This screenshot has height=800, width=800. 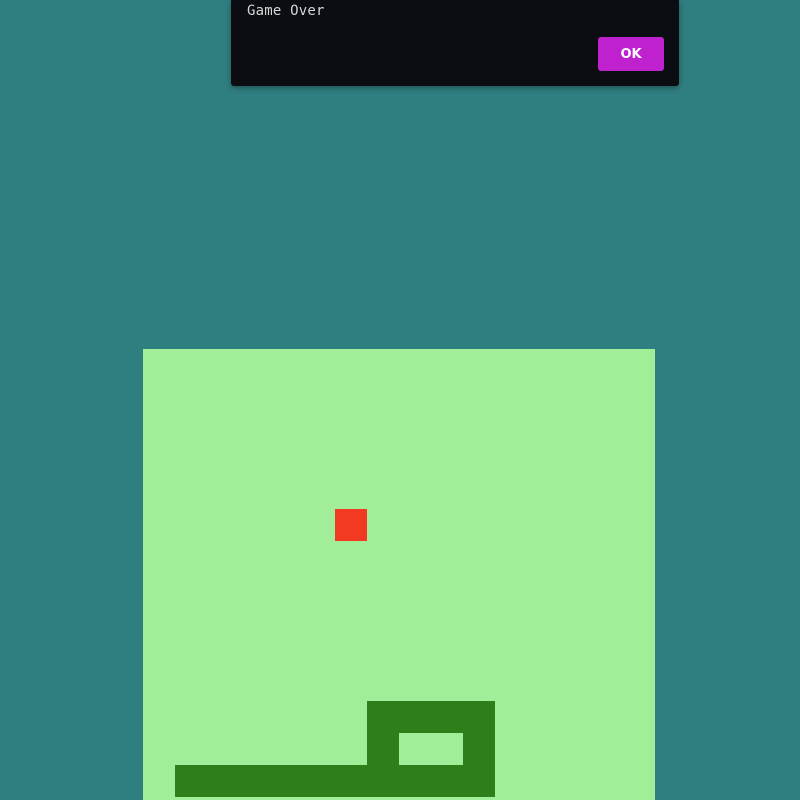 What do you see at coordinates (351, 525) in the screenshot?
I see `food-item` at bounding box center [351, 525].